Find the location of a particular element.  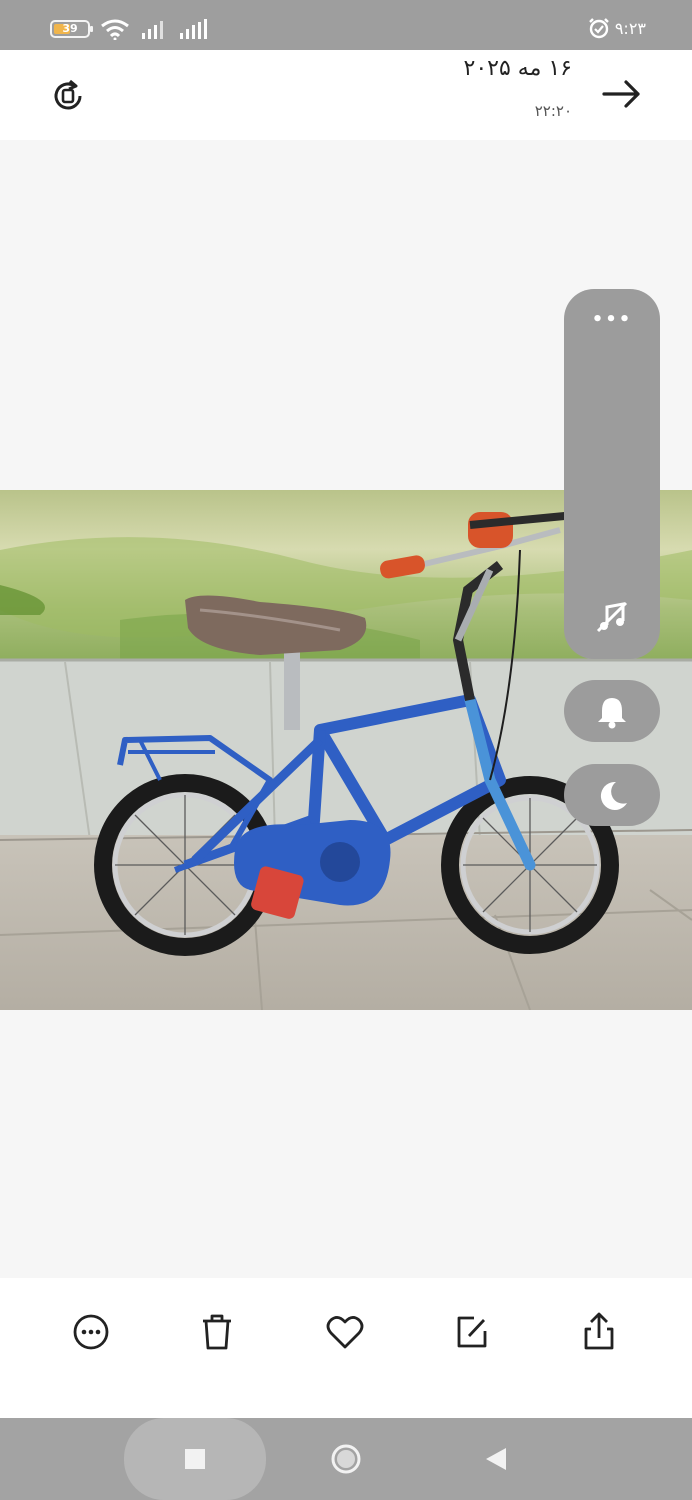

viewer-header: ۱۶ مه ۲۰۲۵ ۲۲:۲۰ is located at coordinates (346, 95).